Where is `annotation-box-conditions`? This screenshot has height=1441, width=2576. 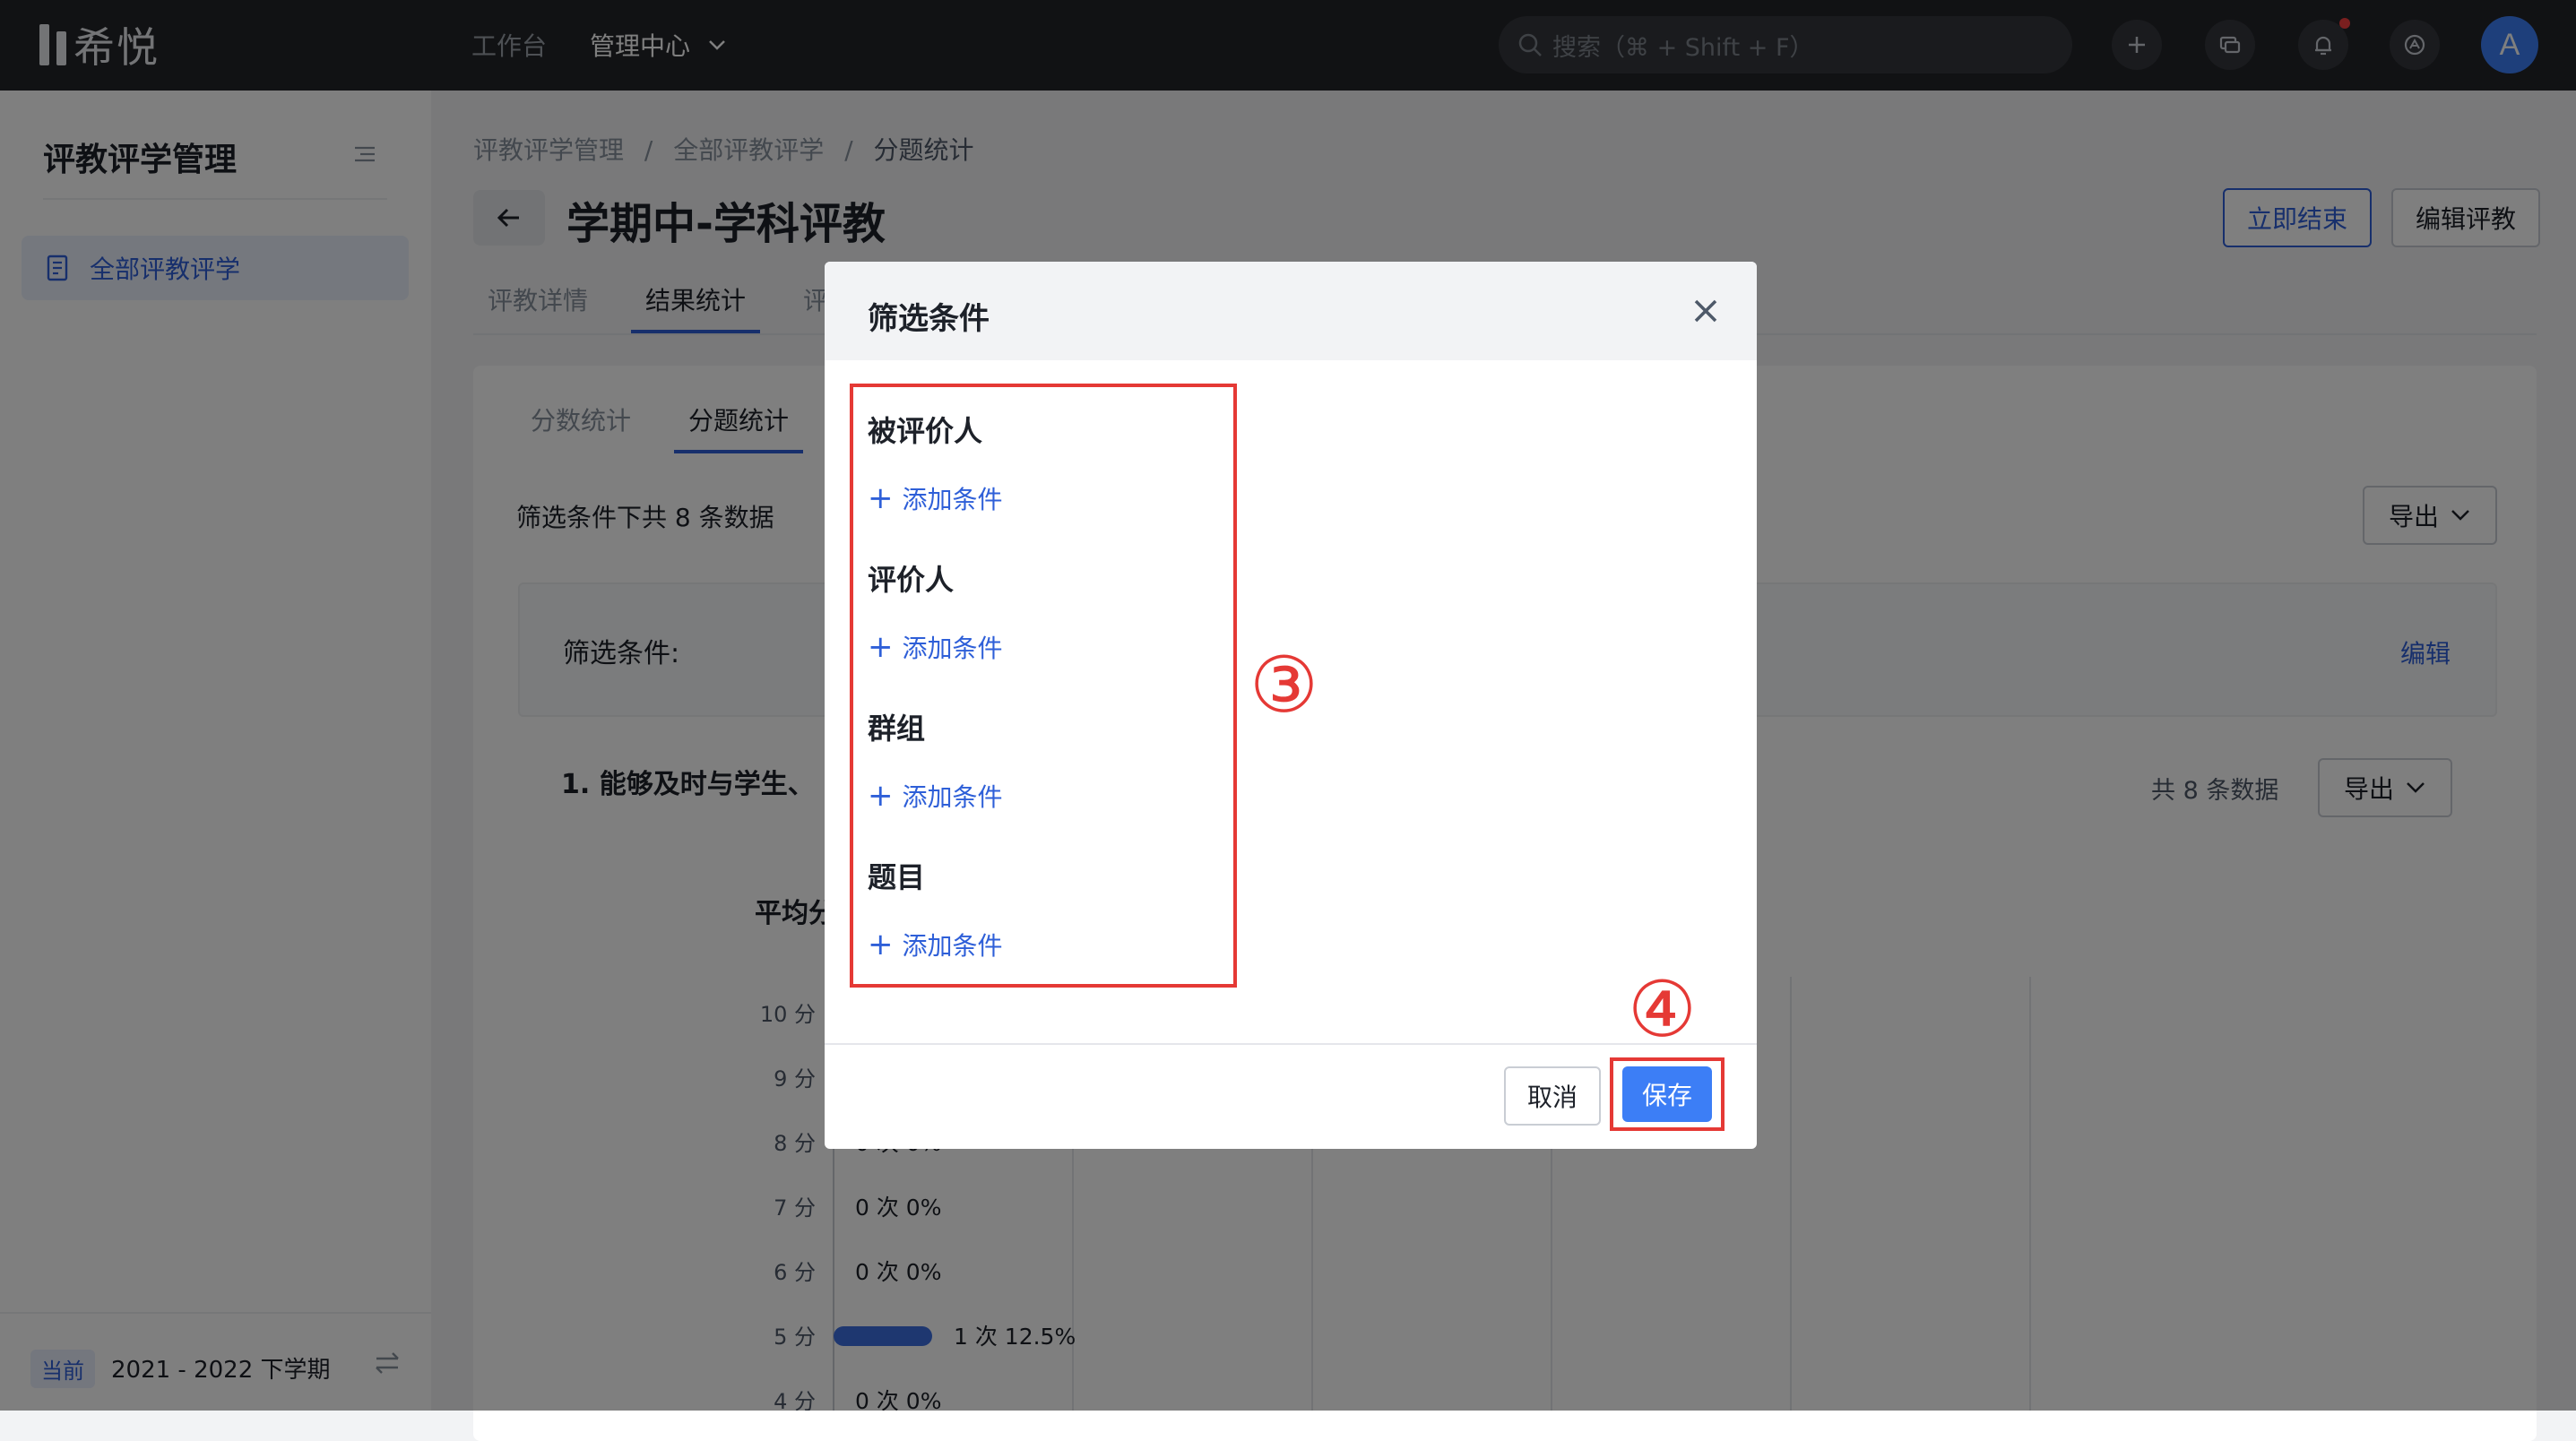
annotation-box-conditions is located at coordinates (1043, 686).